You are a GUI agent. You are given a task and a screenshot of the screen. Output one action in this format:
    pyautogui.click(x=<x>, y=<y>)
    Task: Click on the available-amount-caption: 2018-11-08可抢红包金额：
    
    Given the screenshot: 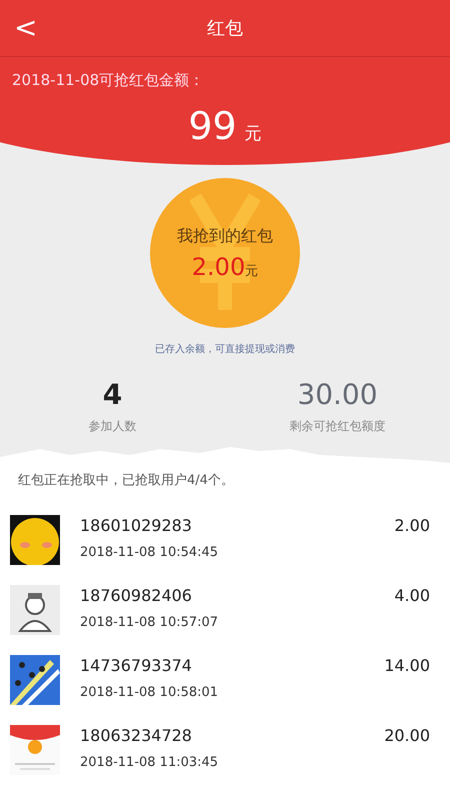 What is the action you would take?
    pyautogui.click(x=108, y=80)
    